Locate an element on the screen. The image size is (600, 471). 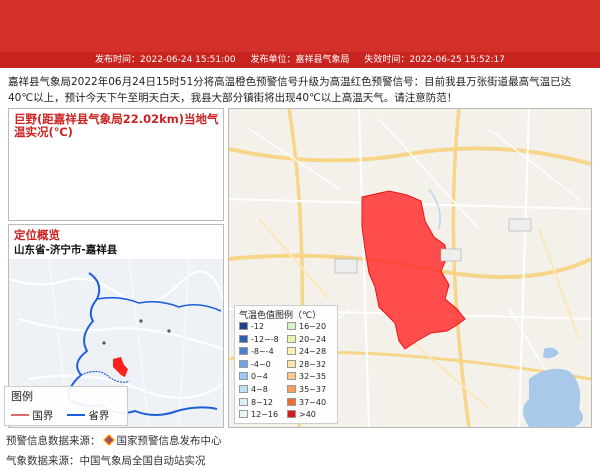
national-border-swatch is located at coordinates (20, 415).